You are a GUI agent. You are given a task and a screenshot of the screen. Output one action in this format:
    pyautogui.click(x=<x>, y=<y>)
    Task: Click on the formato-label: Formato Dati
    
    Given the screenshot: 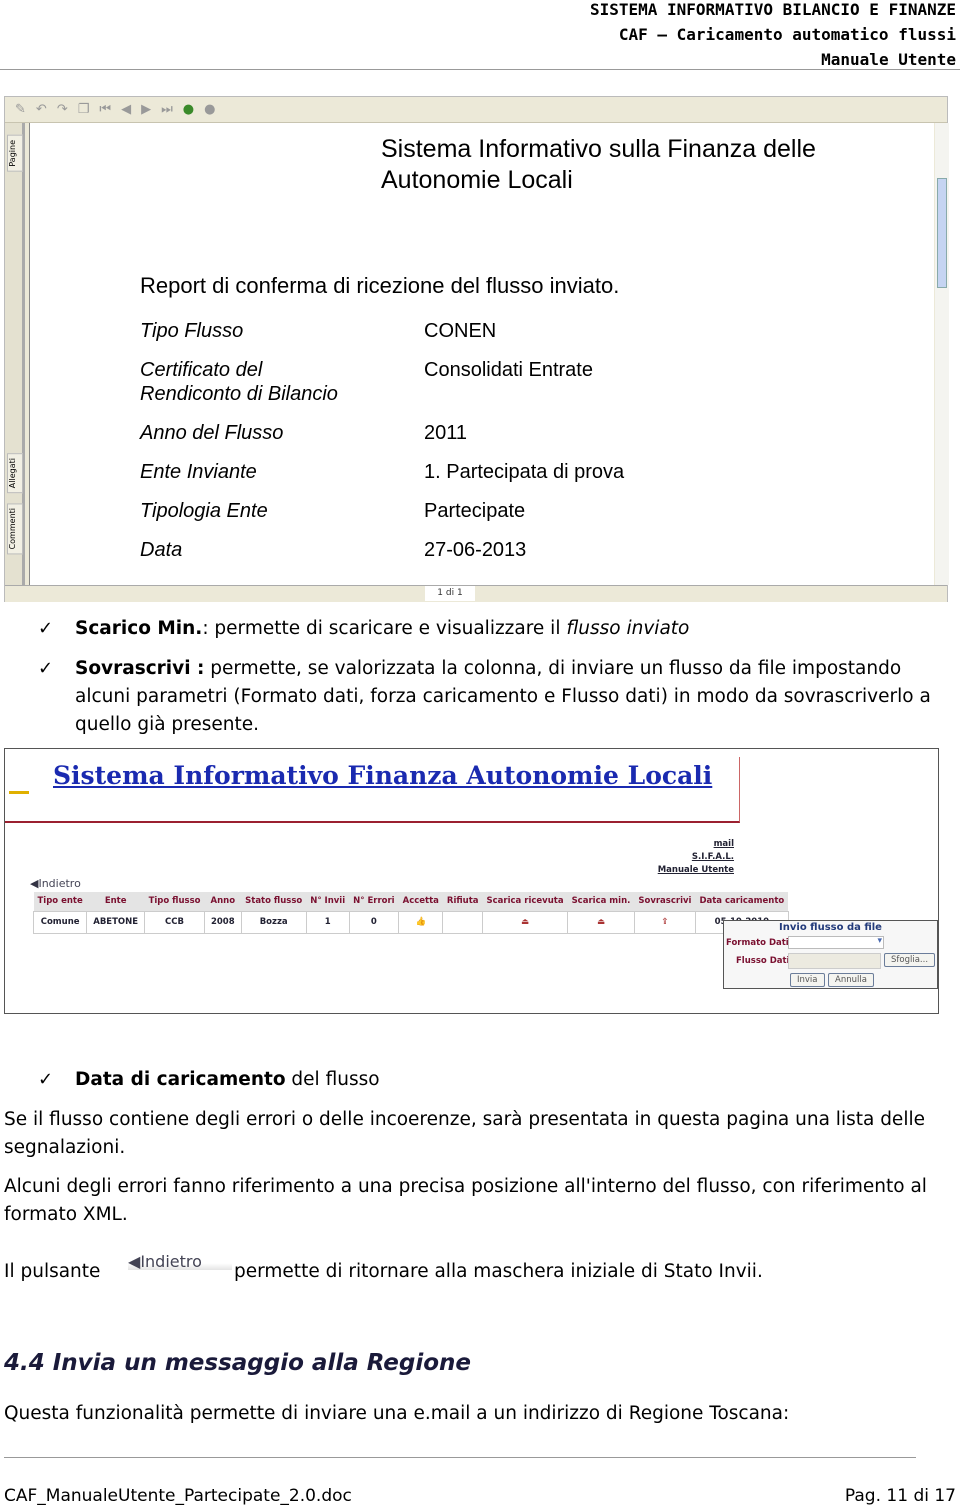 What is the action you would take?
    pyautogui.click(x=757, y=943)
    